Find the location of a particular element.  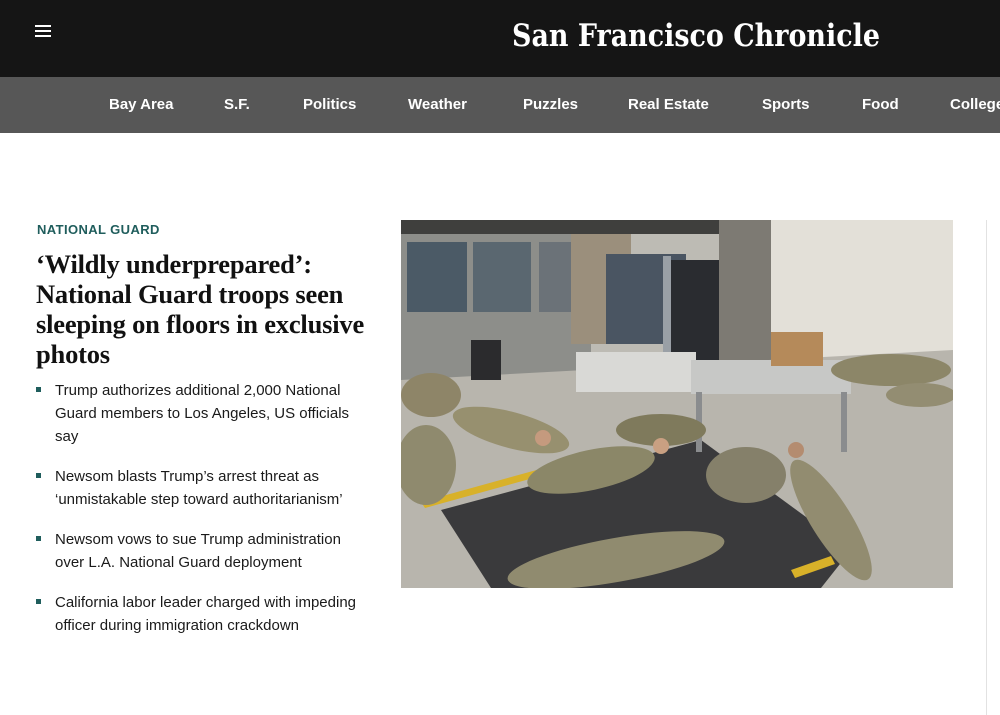

nav-item-sf: S.F. is located at coordinates (237, 105).